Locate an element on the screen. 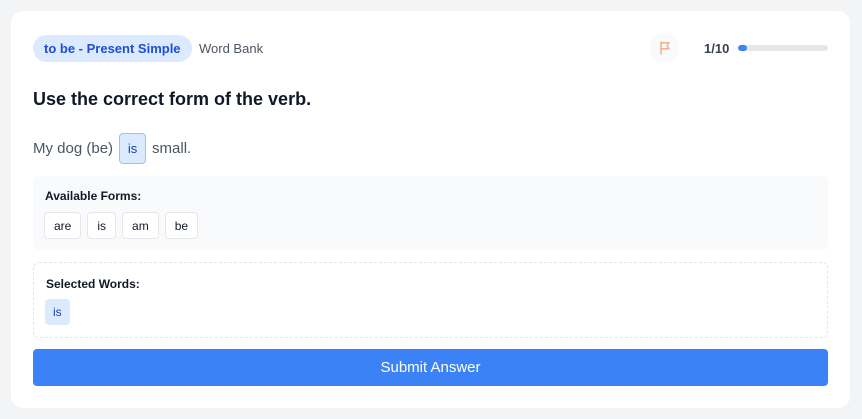  submit-answer-button: Submit Answer is located at coordinates (430, 367).